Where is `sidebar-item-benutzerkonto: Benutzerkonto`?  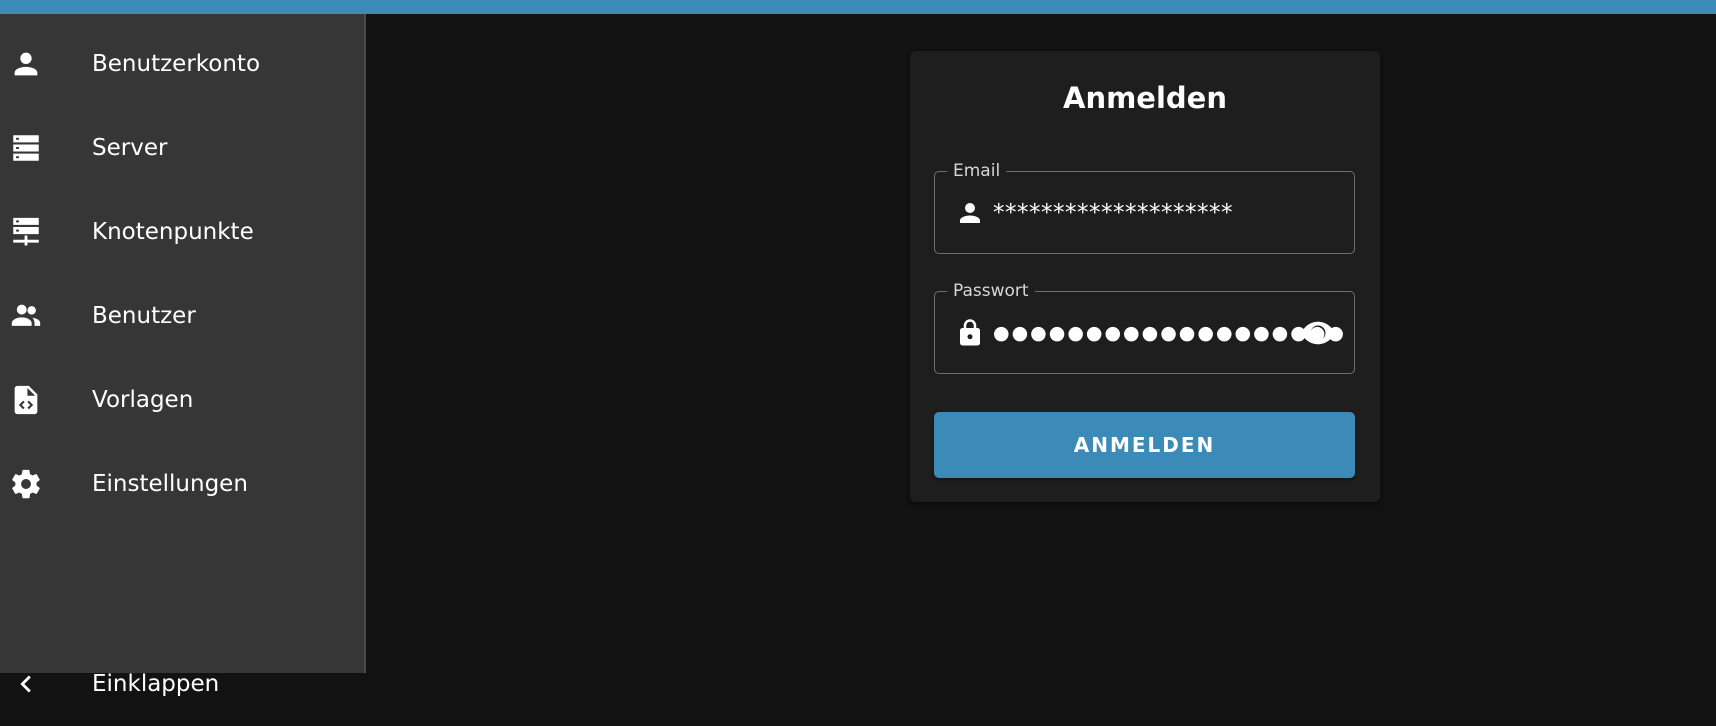
sidebar-item-benutzerkonto: Benutzerkonto is located at coordinates (182, 64).